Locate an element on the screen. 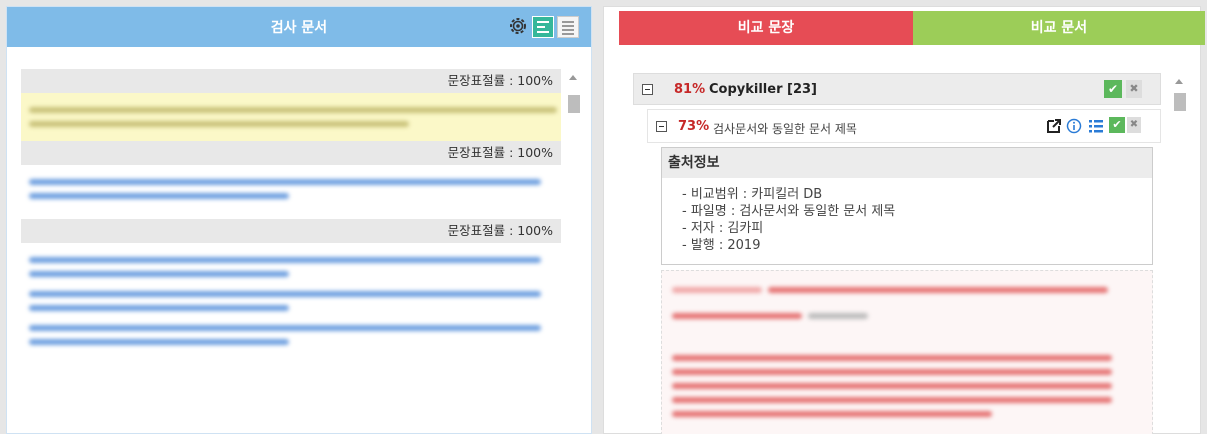  info-row-range: - 비교범위 : 카피킬러 DB is located at coordinates (752, 194).